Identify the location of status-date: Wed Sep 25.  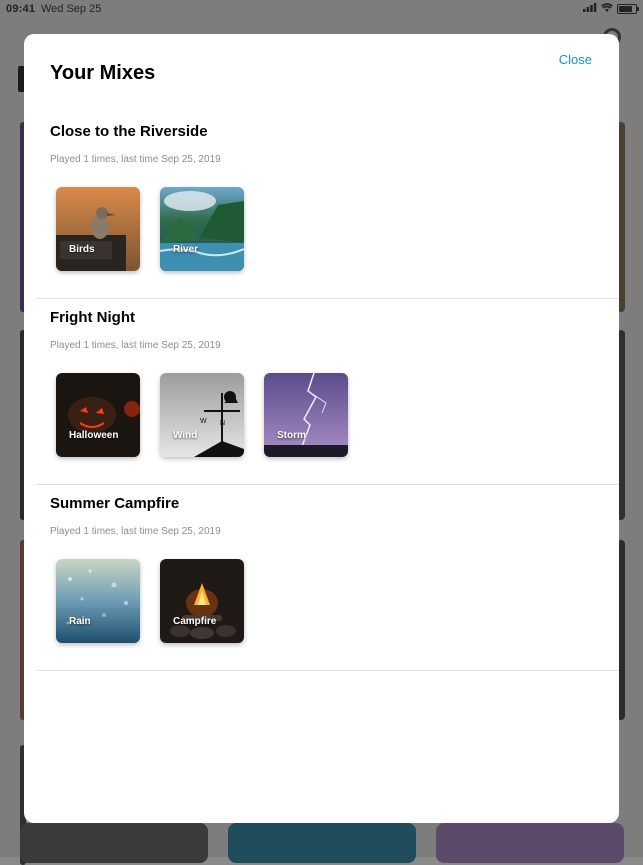
(71, 9).